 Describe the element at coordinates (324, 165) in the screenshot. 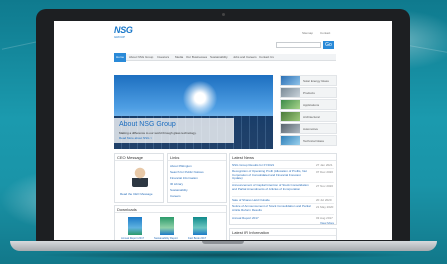

I see `news-date: 27 Jan 2021` at that location.